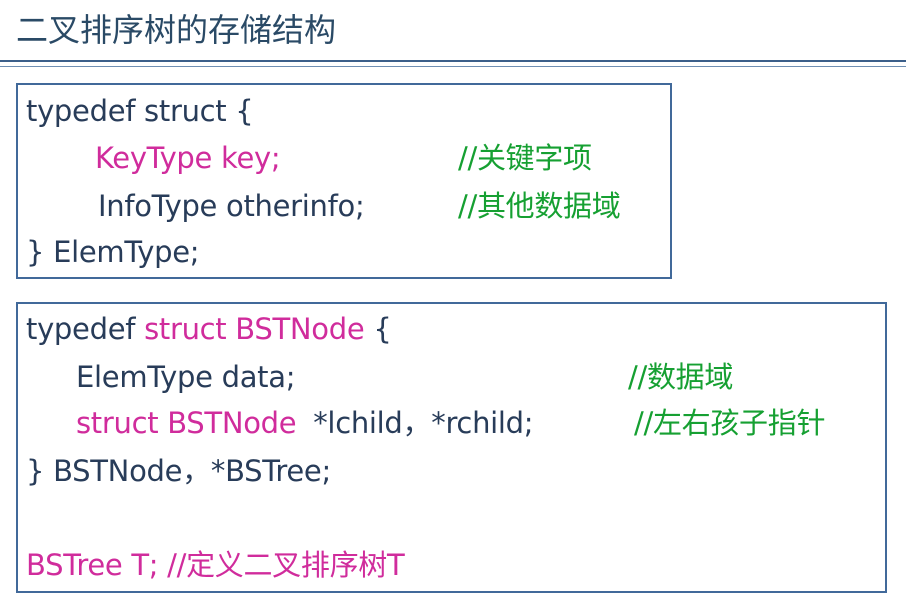  I want to click on bstree-comment: //定义二叉排序树T, so click(286, 565).